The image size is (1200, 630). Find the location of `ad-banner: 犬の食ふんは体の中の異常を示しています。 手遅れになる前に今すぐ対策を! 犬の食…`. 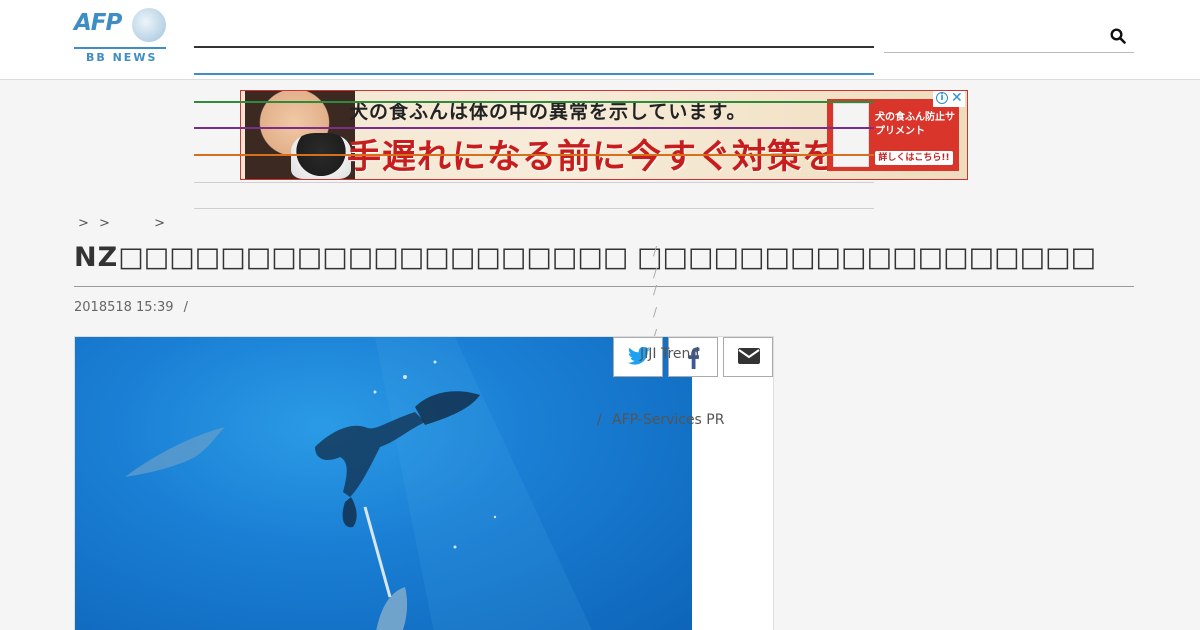

ad-banner: 犬の食ふんは体の中の異常を示しています。 手遅れになる前に今すぐ対策を! 犬の食… is located at coordinates (604, 135).